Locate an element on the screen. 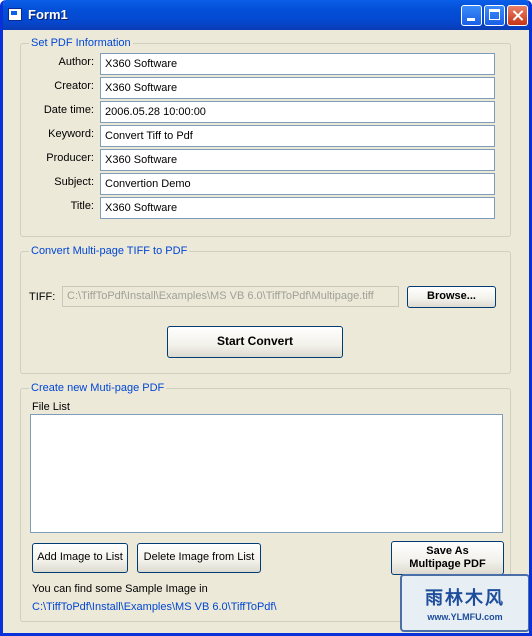 The height and width of the screenshot is (636, 532). group-title: Create new Muti-page PDF is located at coordinates (98, 388).